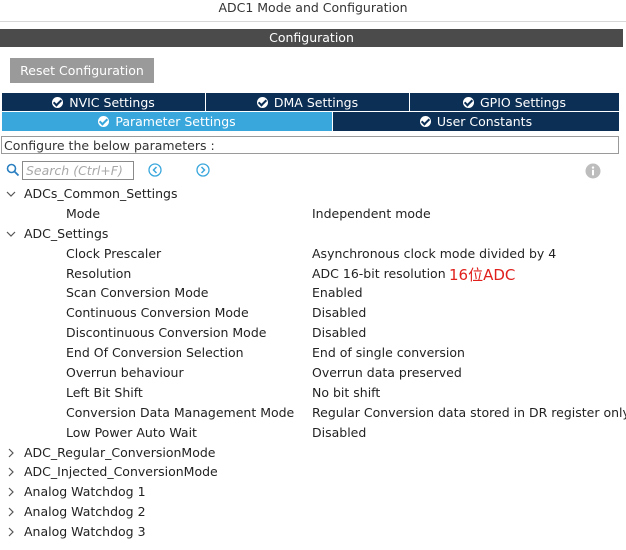 The width and height of the screenshot is (626, 550). What do you see at coordinates (311, 171) in the screenshot?
I see `search-bar` at bounding box center [311, 171].